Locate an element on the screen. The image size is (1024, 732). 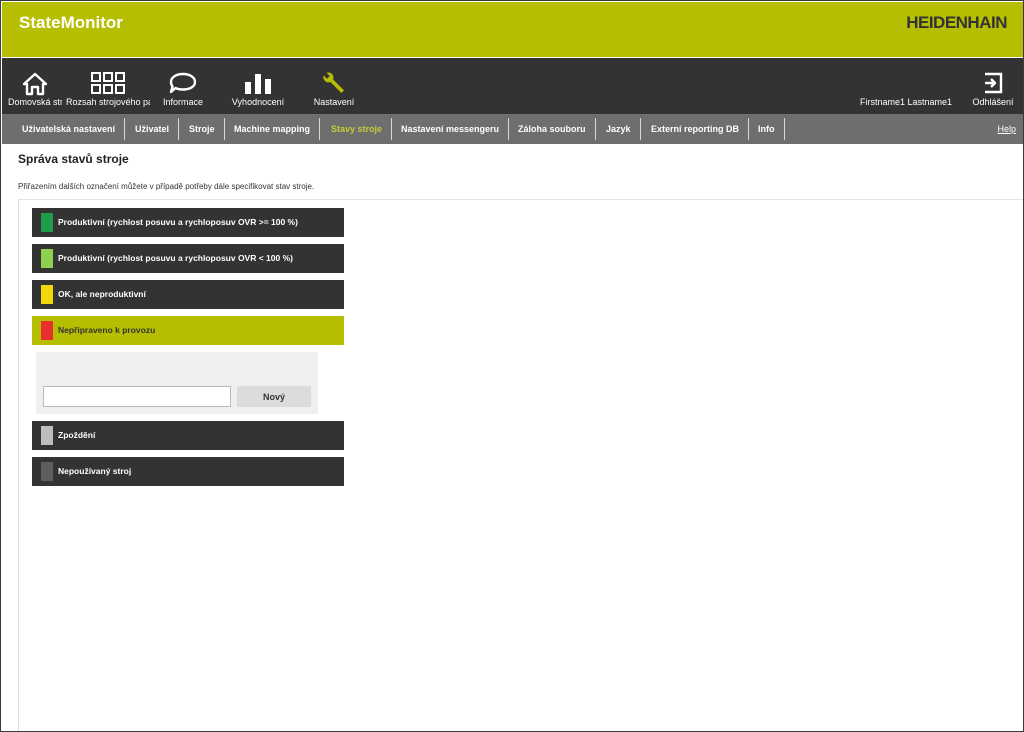
app-title: StateMonitor is located at coordinates (71, 22).